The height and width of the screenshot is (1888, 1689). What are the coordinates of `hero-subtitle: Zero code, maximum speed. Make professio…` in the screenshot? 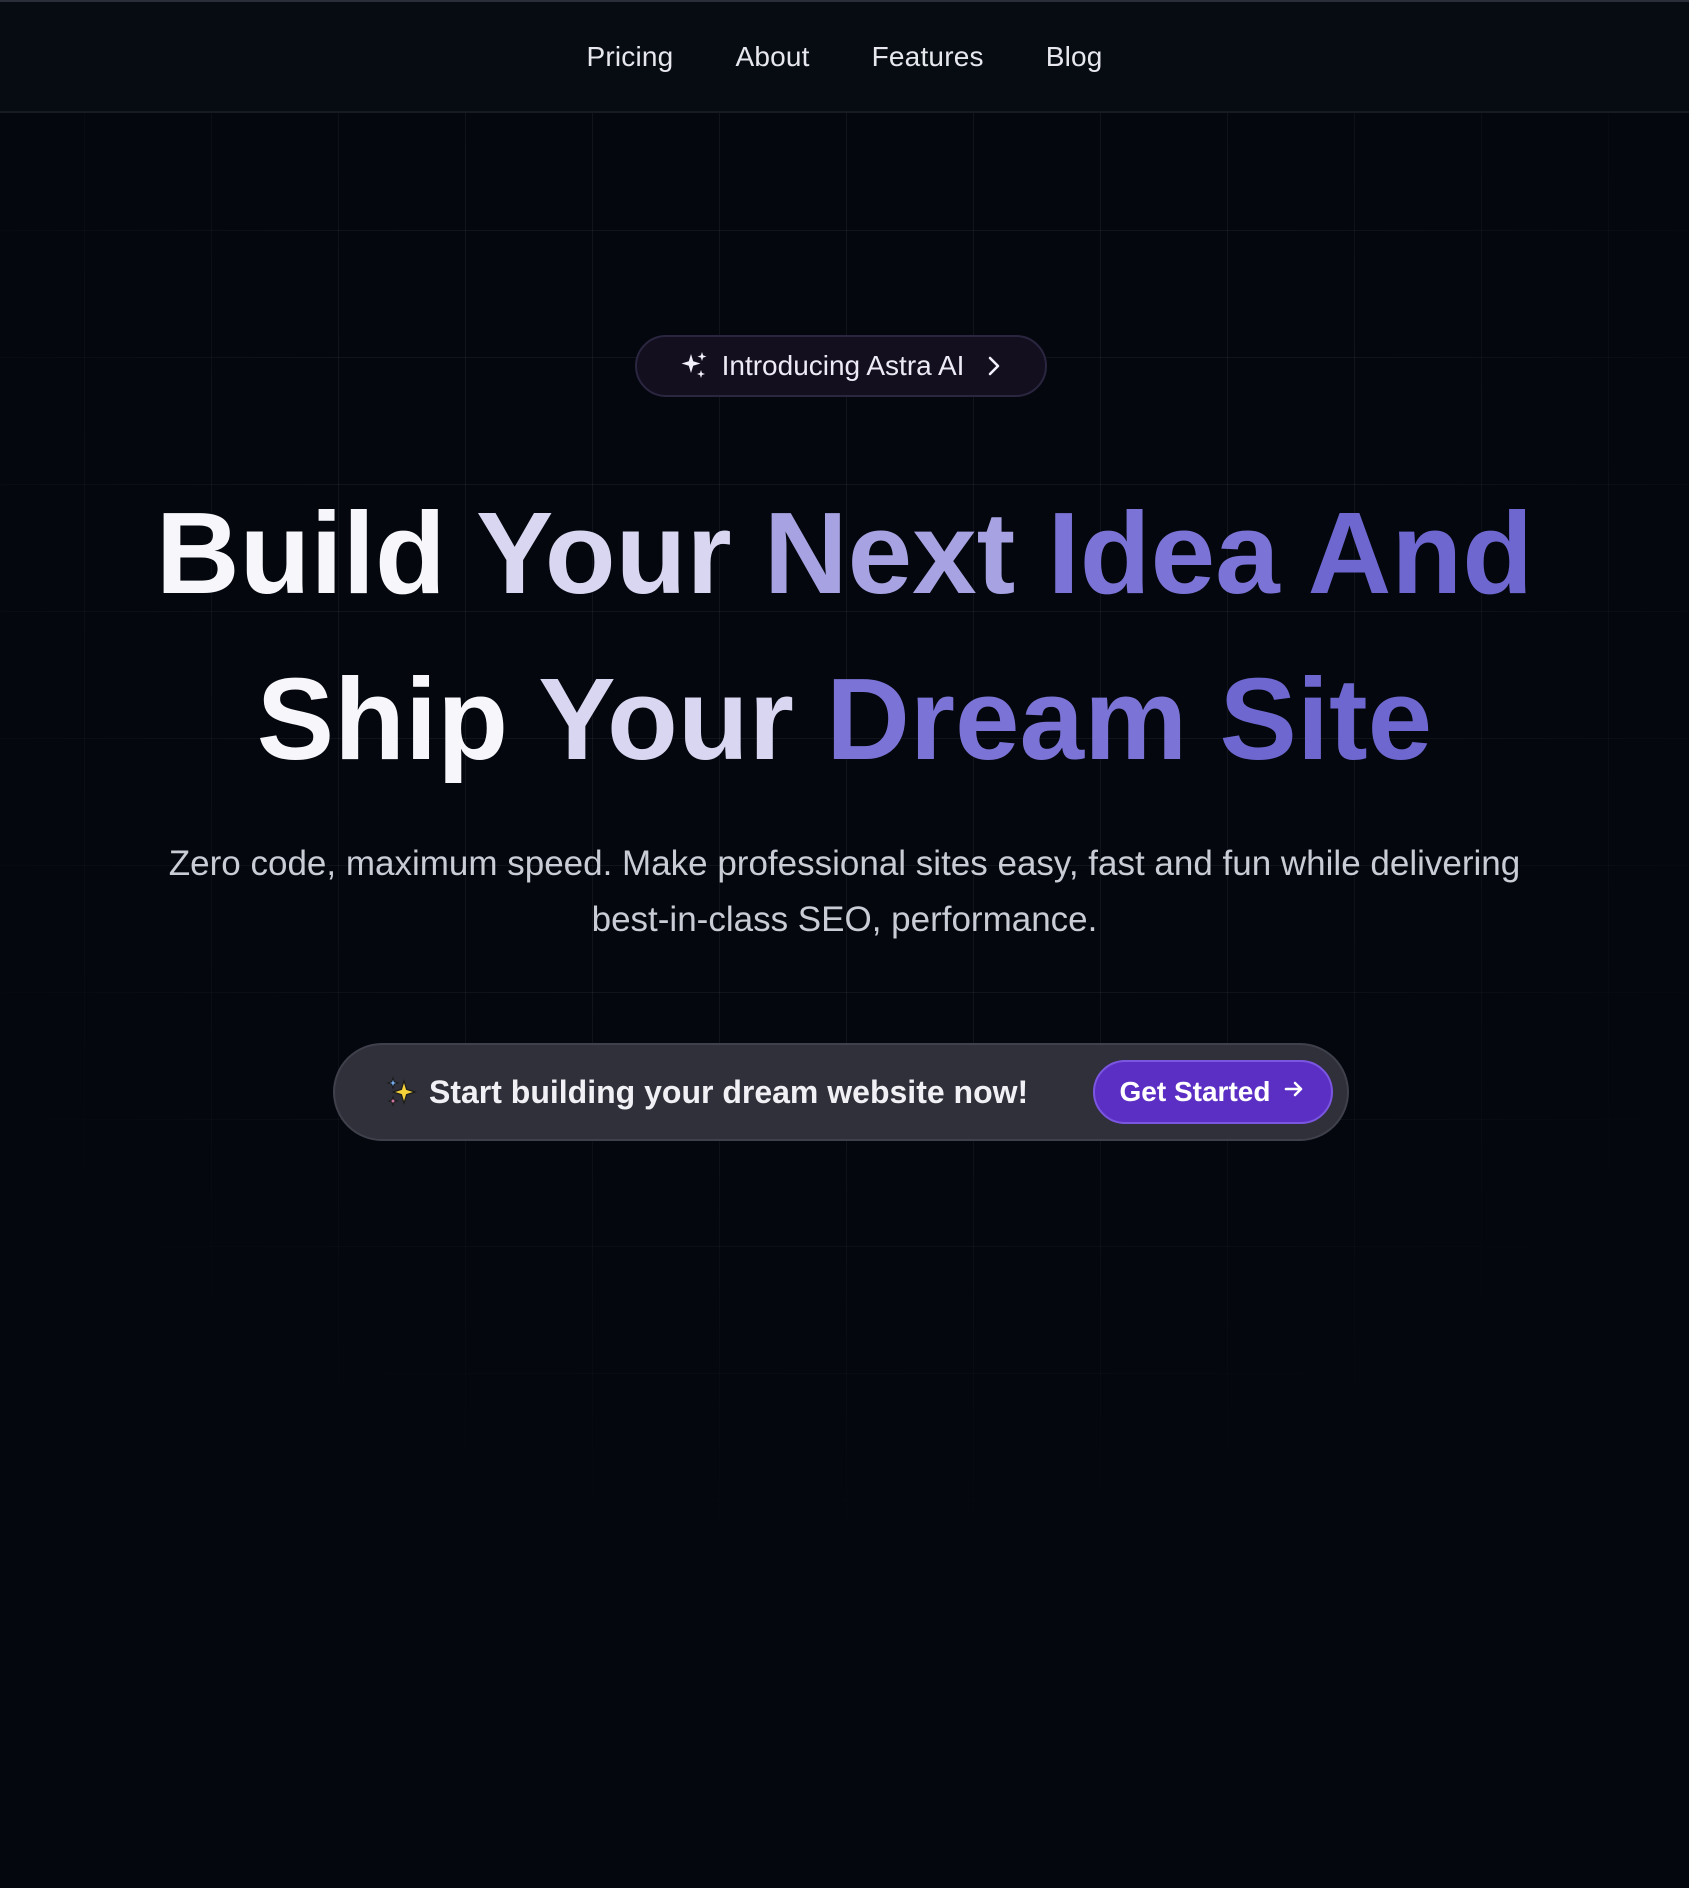 It's located at (844, 892).